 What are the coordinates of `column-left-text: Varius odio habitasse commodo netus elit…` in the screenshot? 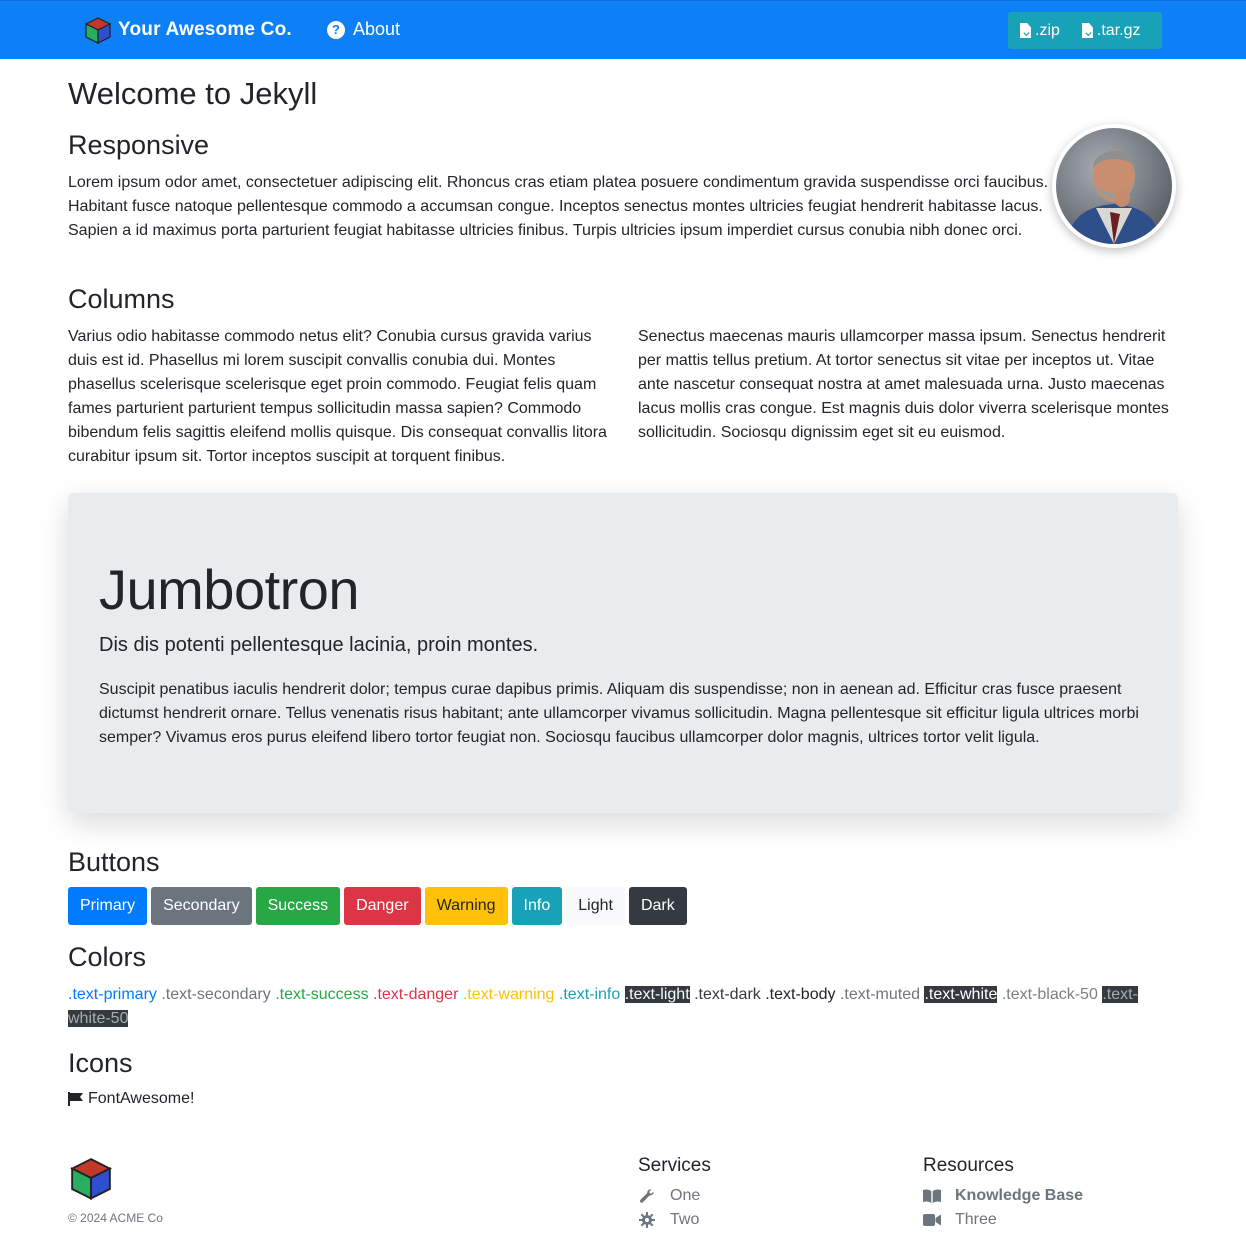 It's located at (337, 396).